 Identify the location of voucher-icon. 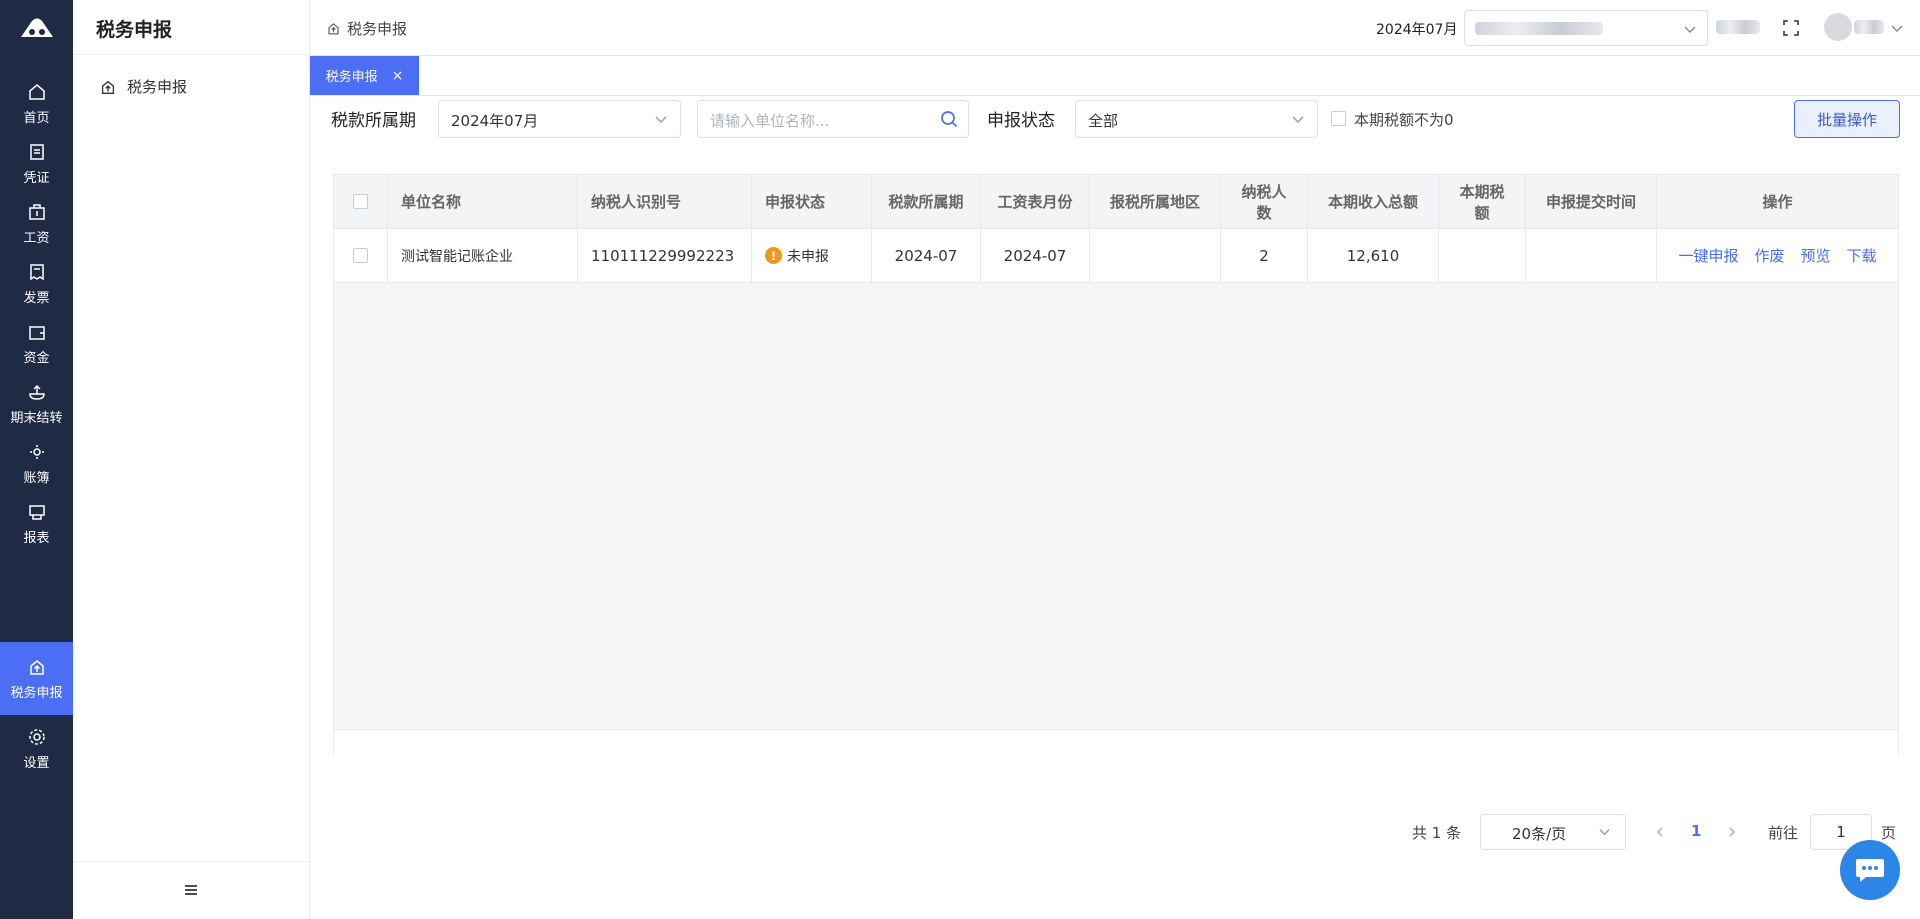
(36, 151).